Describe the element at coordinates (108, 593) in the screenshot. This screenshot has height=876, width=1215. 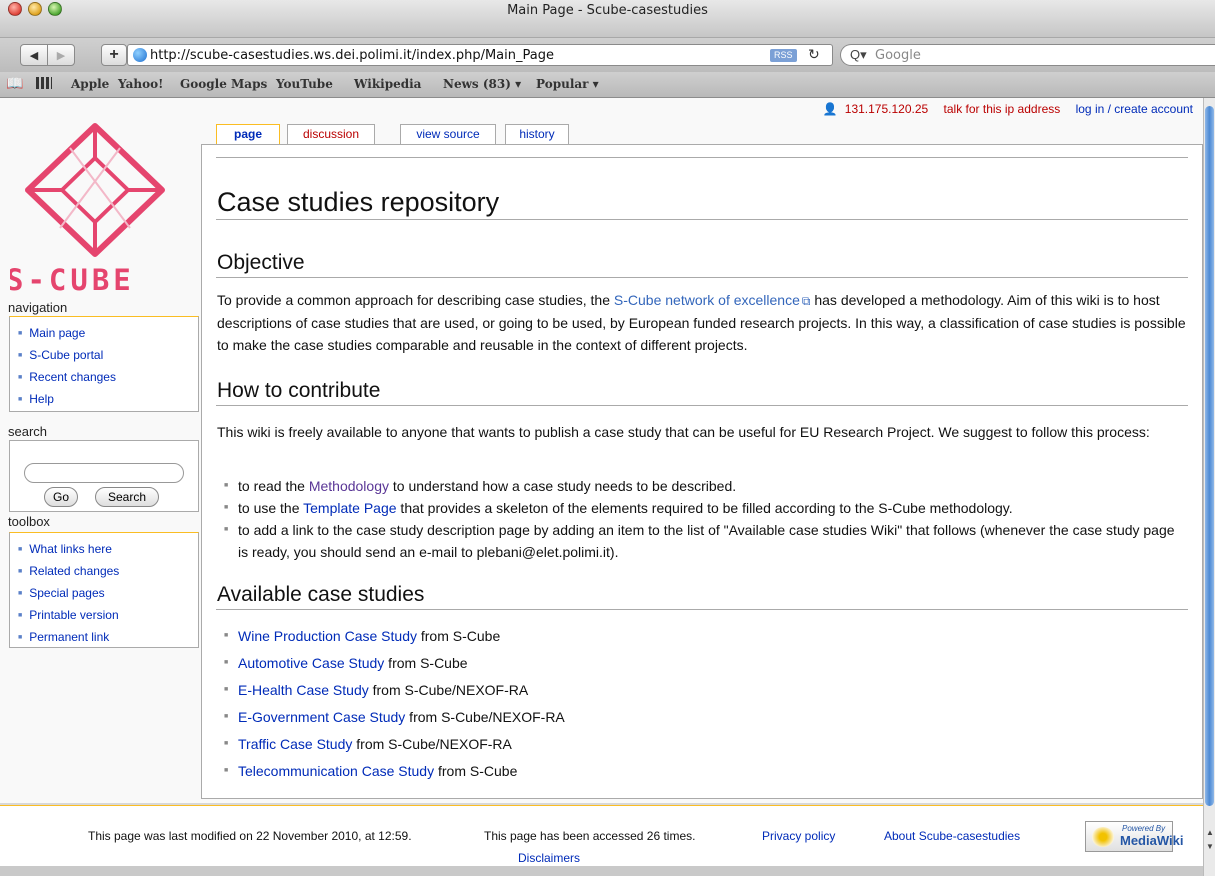
I see `toolbox-special-pages: Special pages` at that location.